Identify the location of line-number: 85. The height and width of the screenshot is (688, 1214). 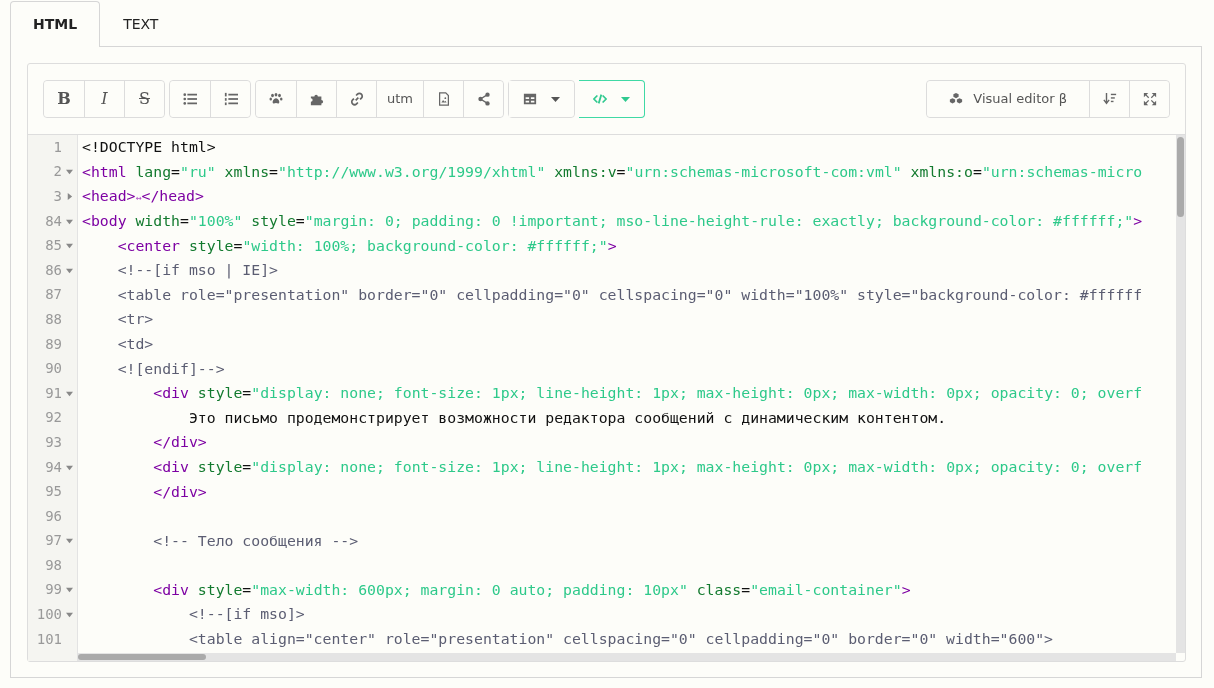
(53, 246).